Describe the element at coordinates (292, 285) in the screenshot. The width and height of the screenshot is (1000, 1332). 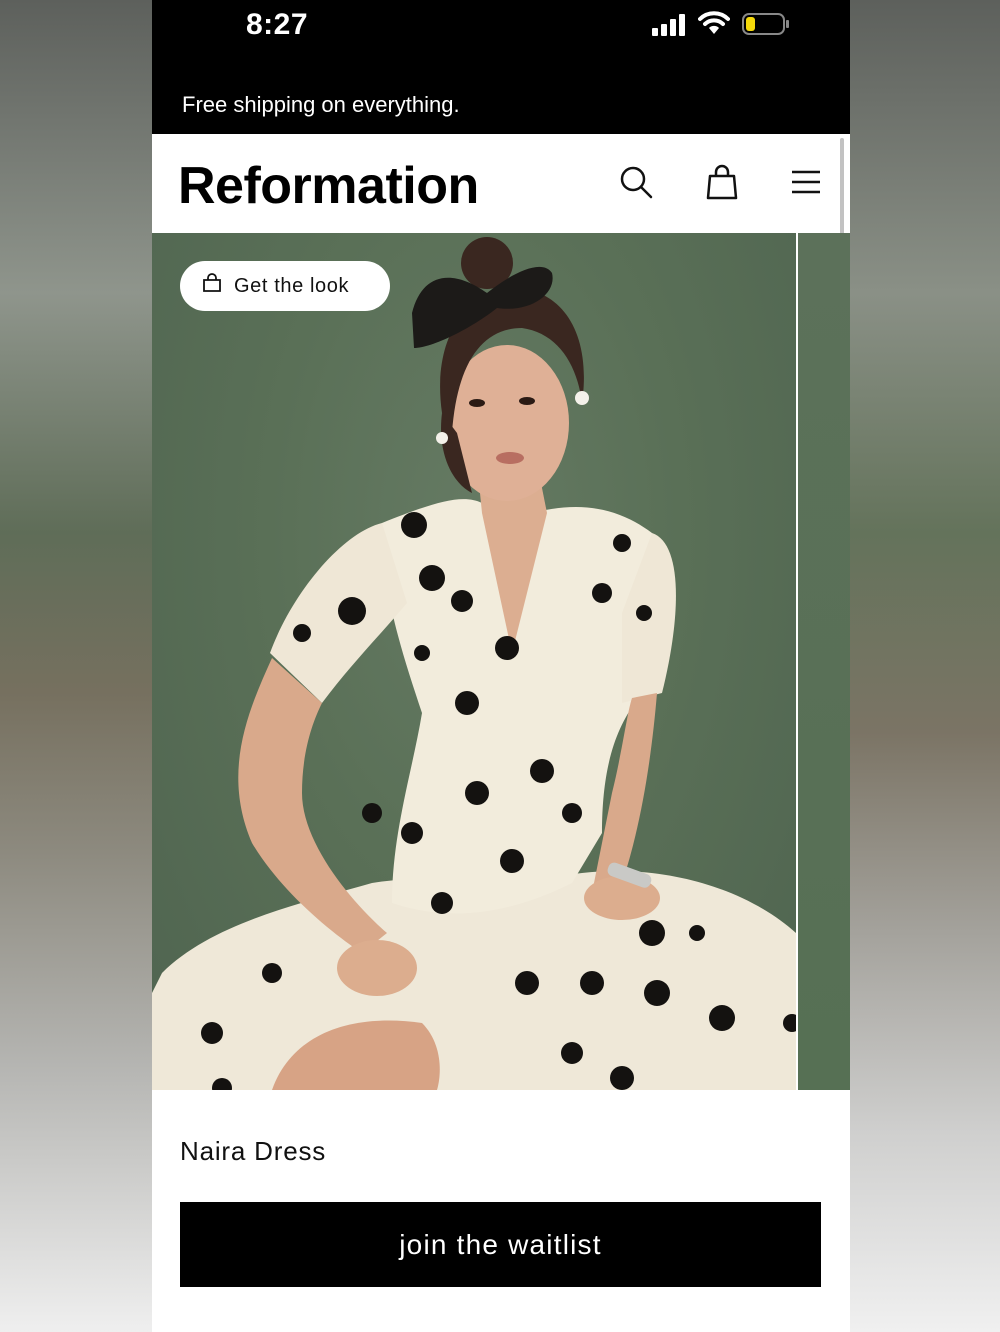
I see `get-the-look-label: Get the look` at that location.